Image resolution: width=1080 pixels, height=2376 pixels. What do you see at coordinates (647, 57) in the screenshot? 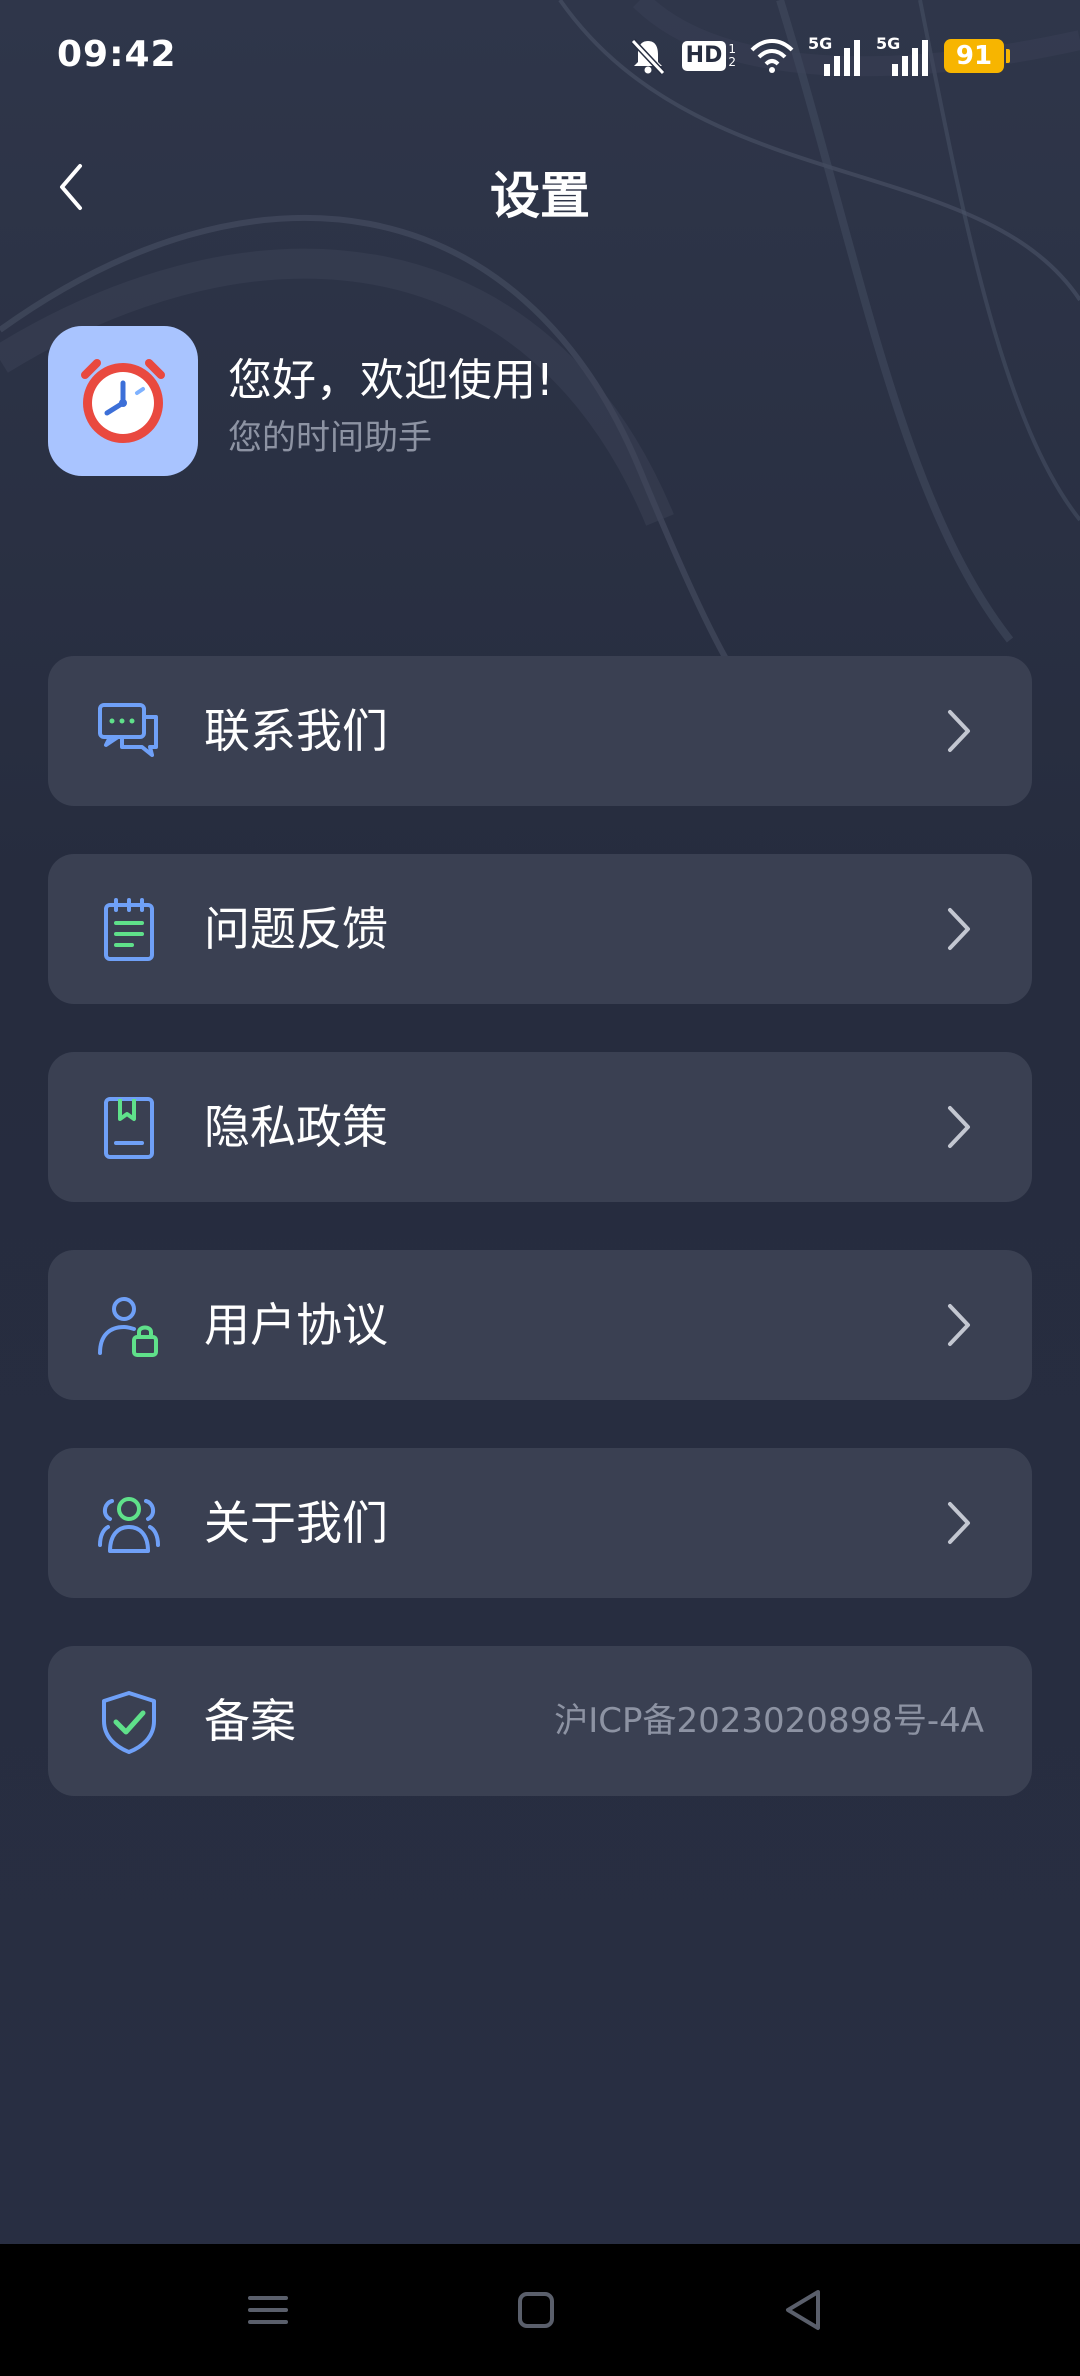
I see `mute-bell-icon` at bounding box center [647, 57].